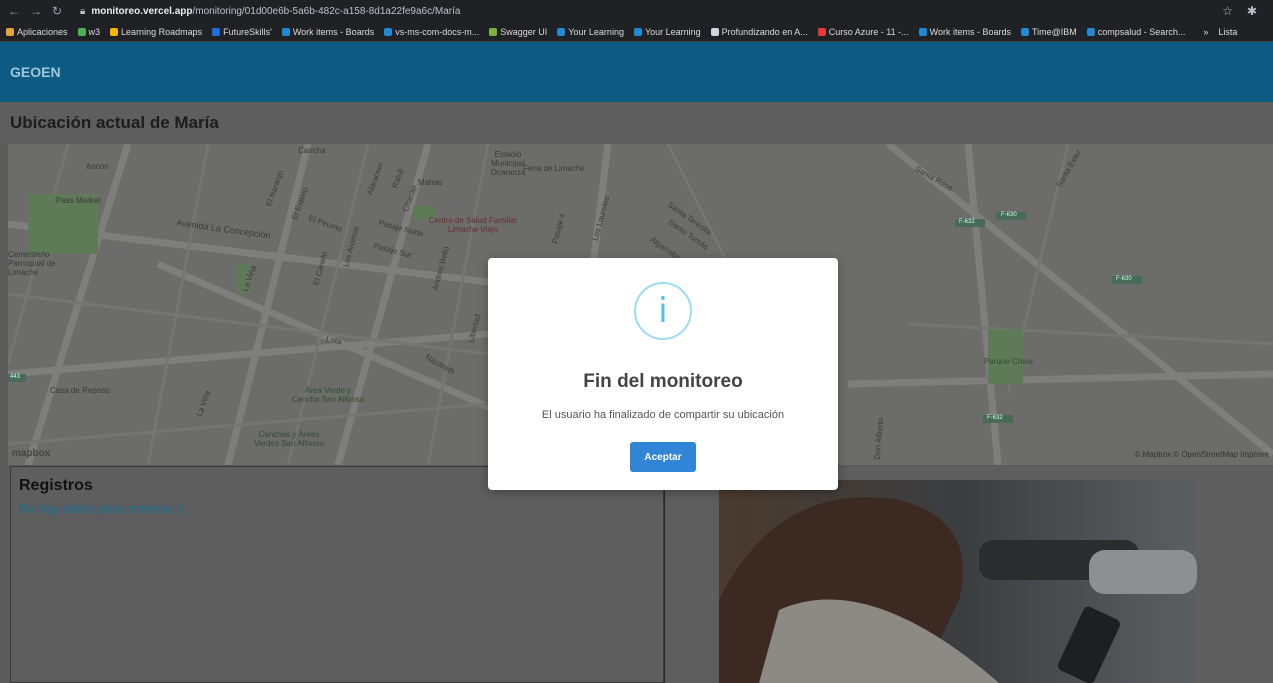  Describe the element at coordinates (636, 72) in the screenshot. I see `app-header: GEOEN` at that location.